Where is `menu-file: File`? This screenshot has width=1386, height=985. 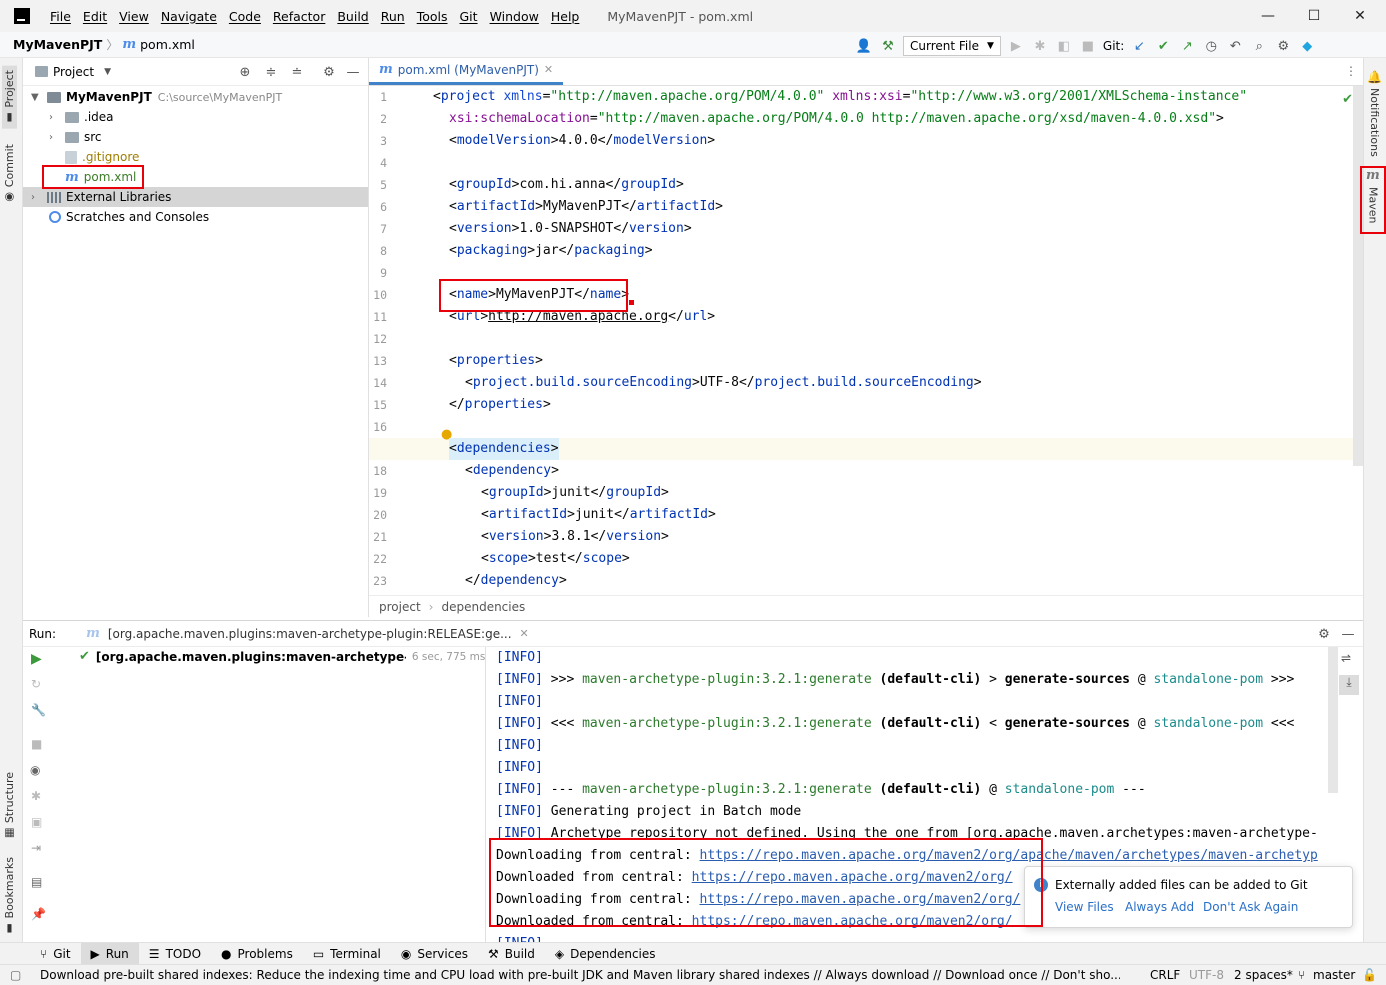
menu-file: File is located at coordinates (60, 16).